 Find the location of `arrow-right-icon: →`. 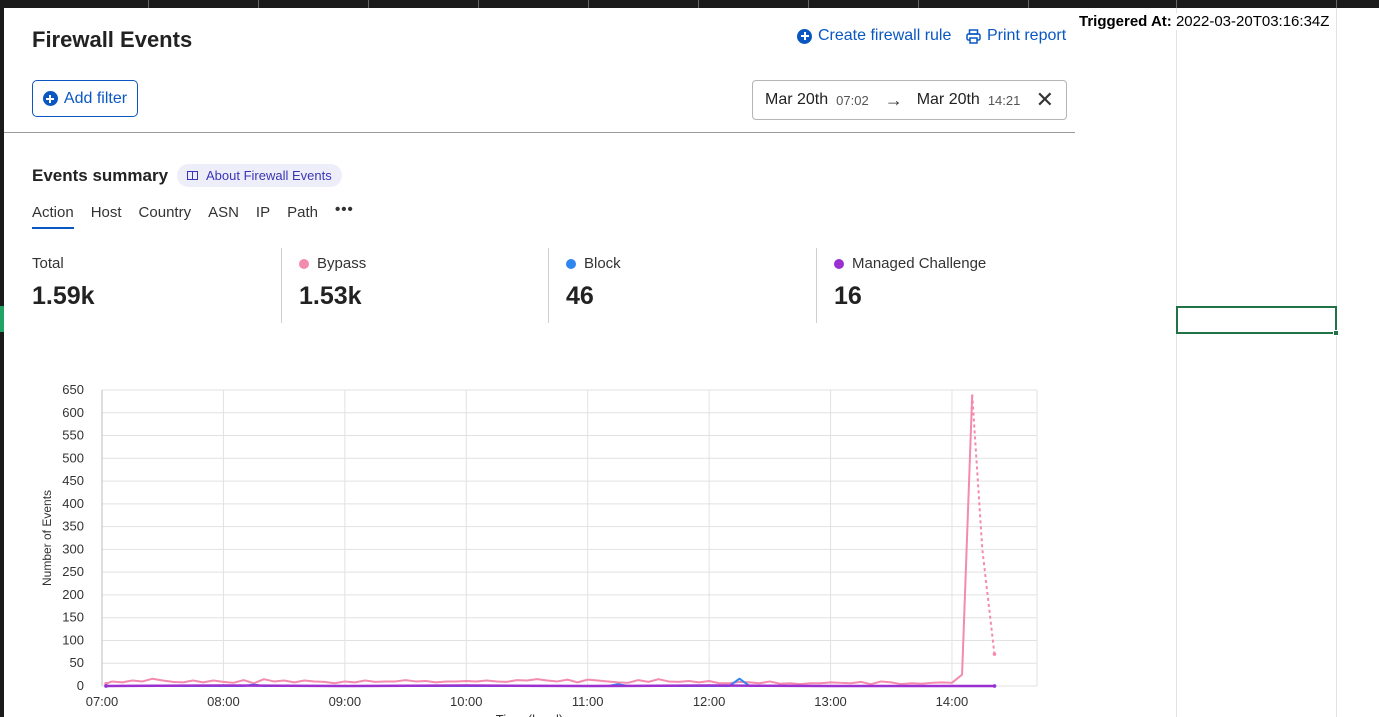

arrow-right-icon: → is located at coordinates (893, 99).